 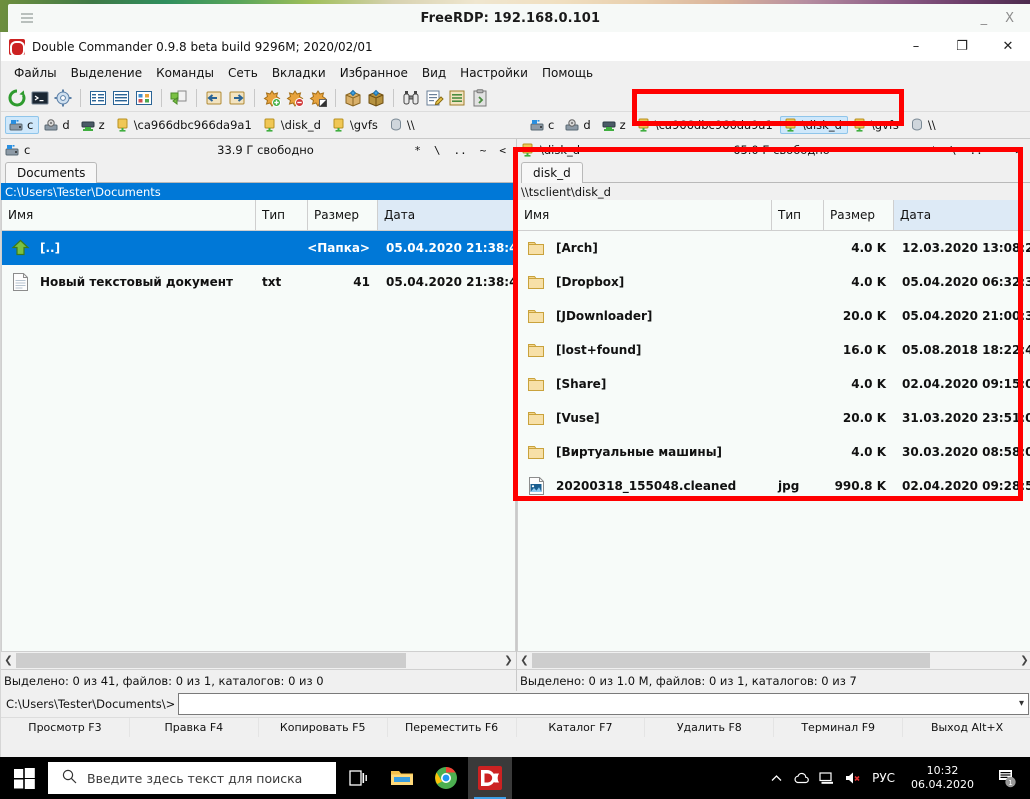 What do you see at coordinates (877, 125) in the screenshot?
I see `drive-right-gvfs: \gvfs` at bounding box center [877, 125].